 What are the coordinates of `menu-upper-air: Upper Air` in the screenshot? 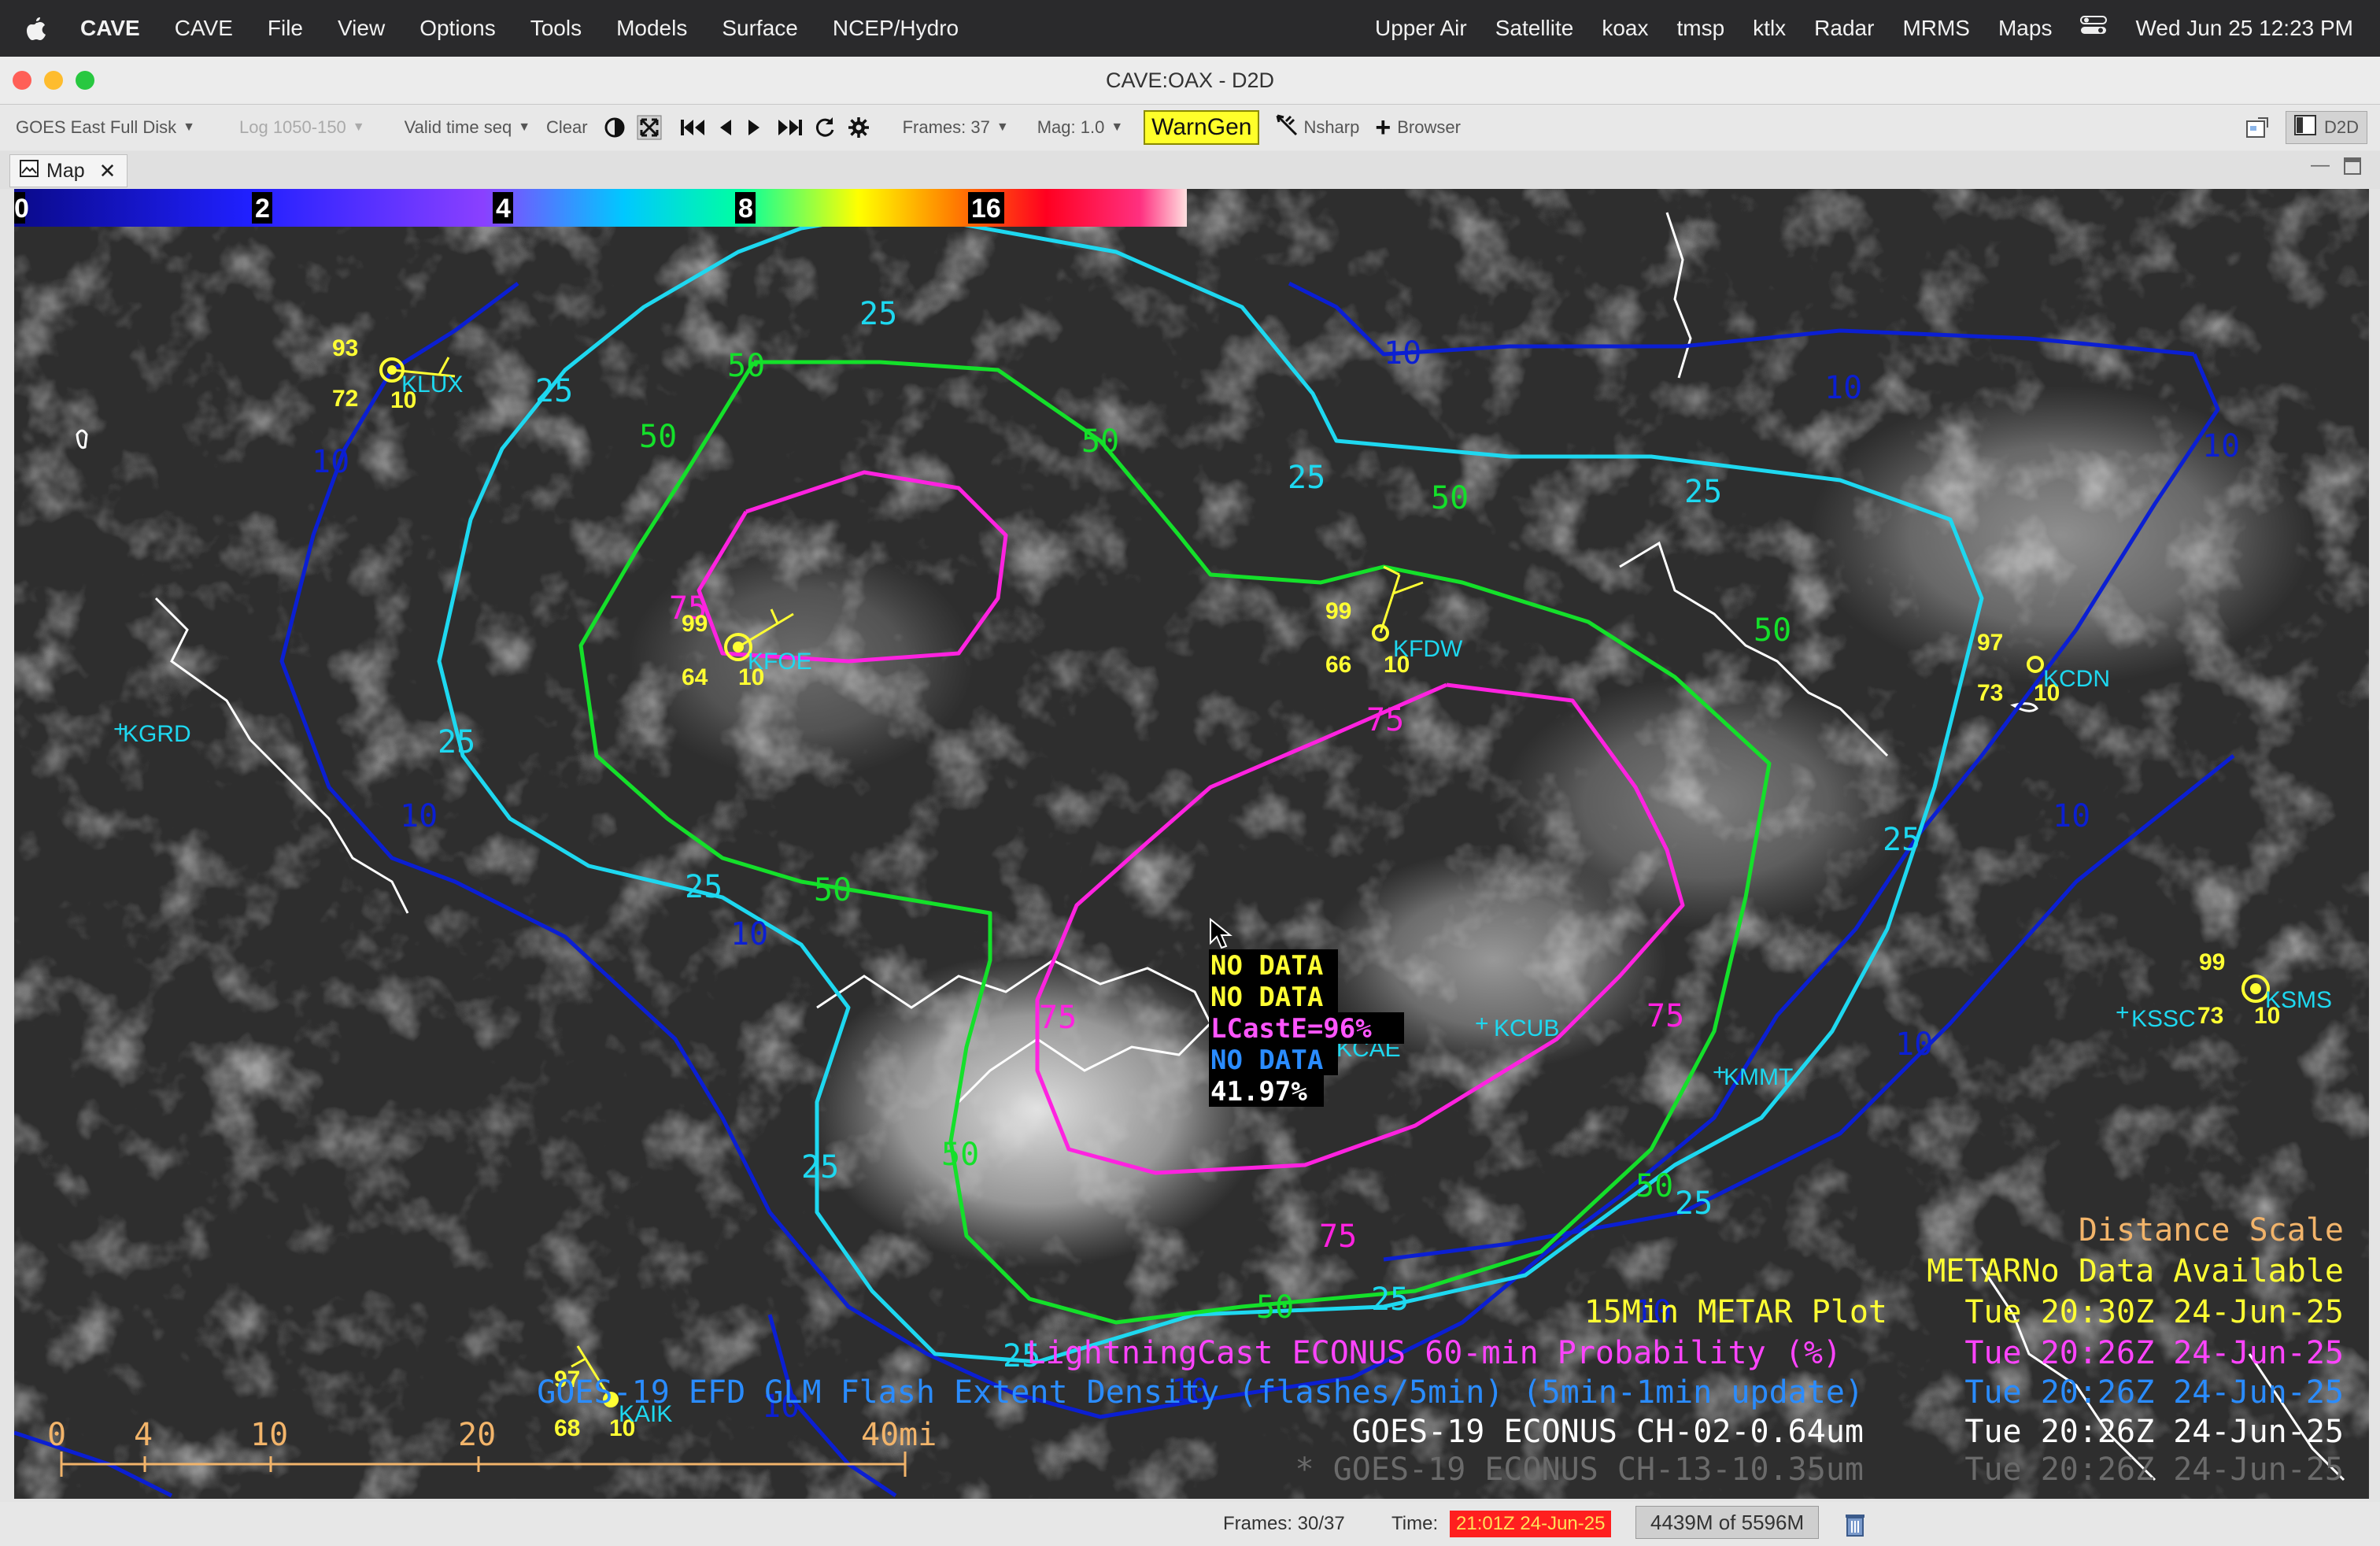 It's located at (1421, 28).